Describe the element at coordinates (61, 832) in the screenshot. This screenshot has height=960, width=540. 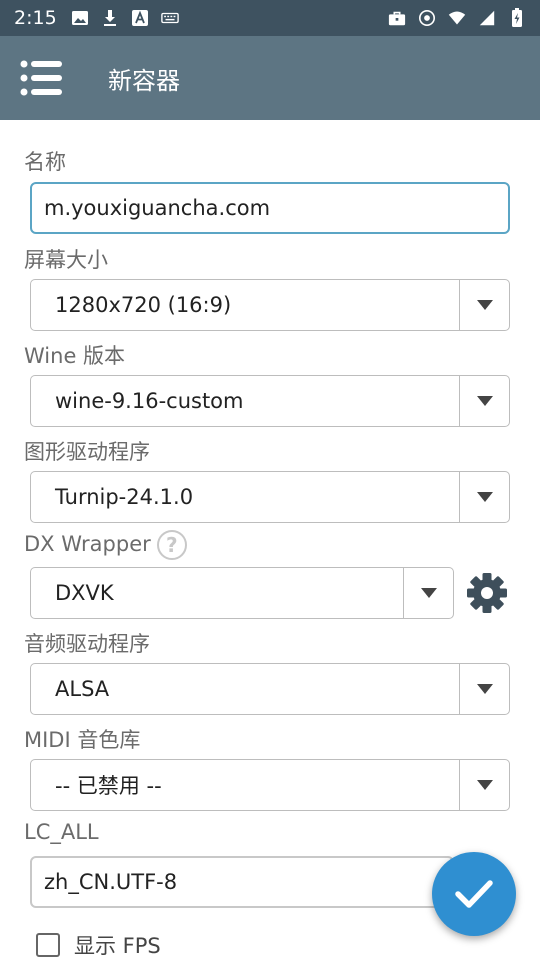
I see `lc-all-label: LC_ALL` at that location.